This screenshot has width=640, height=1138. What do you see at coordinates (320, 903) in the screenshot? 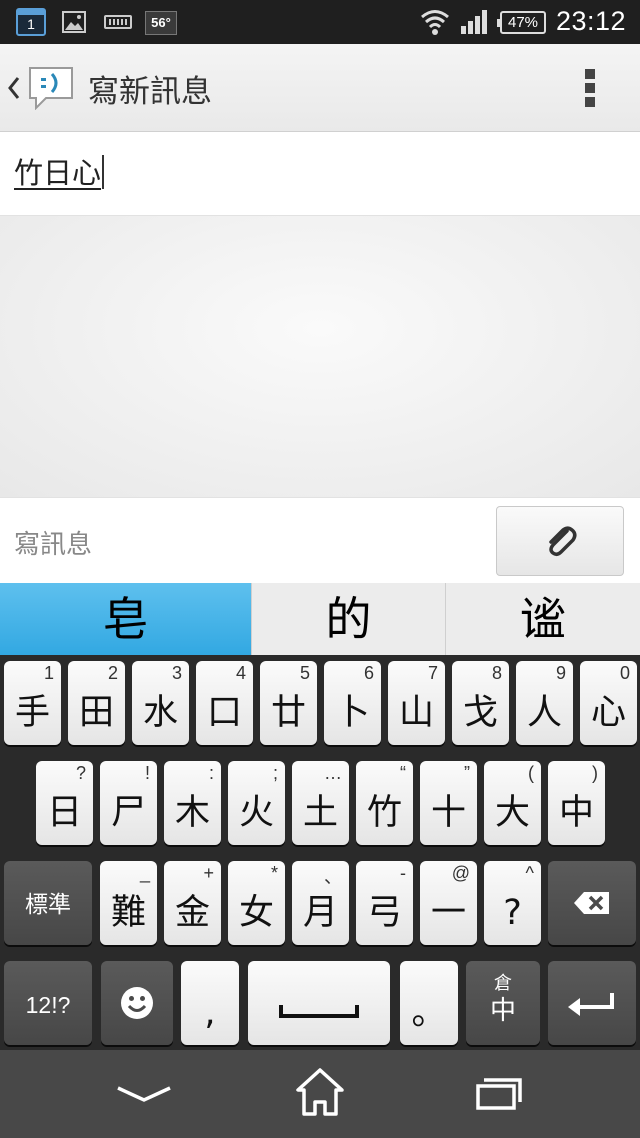
I see `key-row3-3: 、月` at bounding box center [320, 903].